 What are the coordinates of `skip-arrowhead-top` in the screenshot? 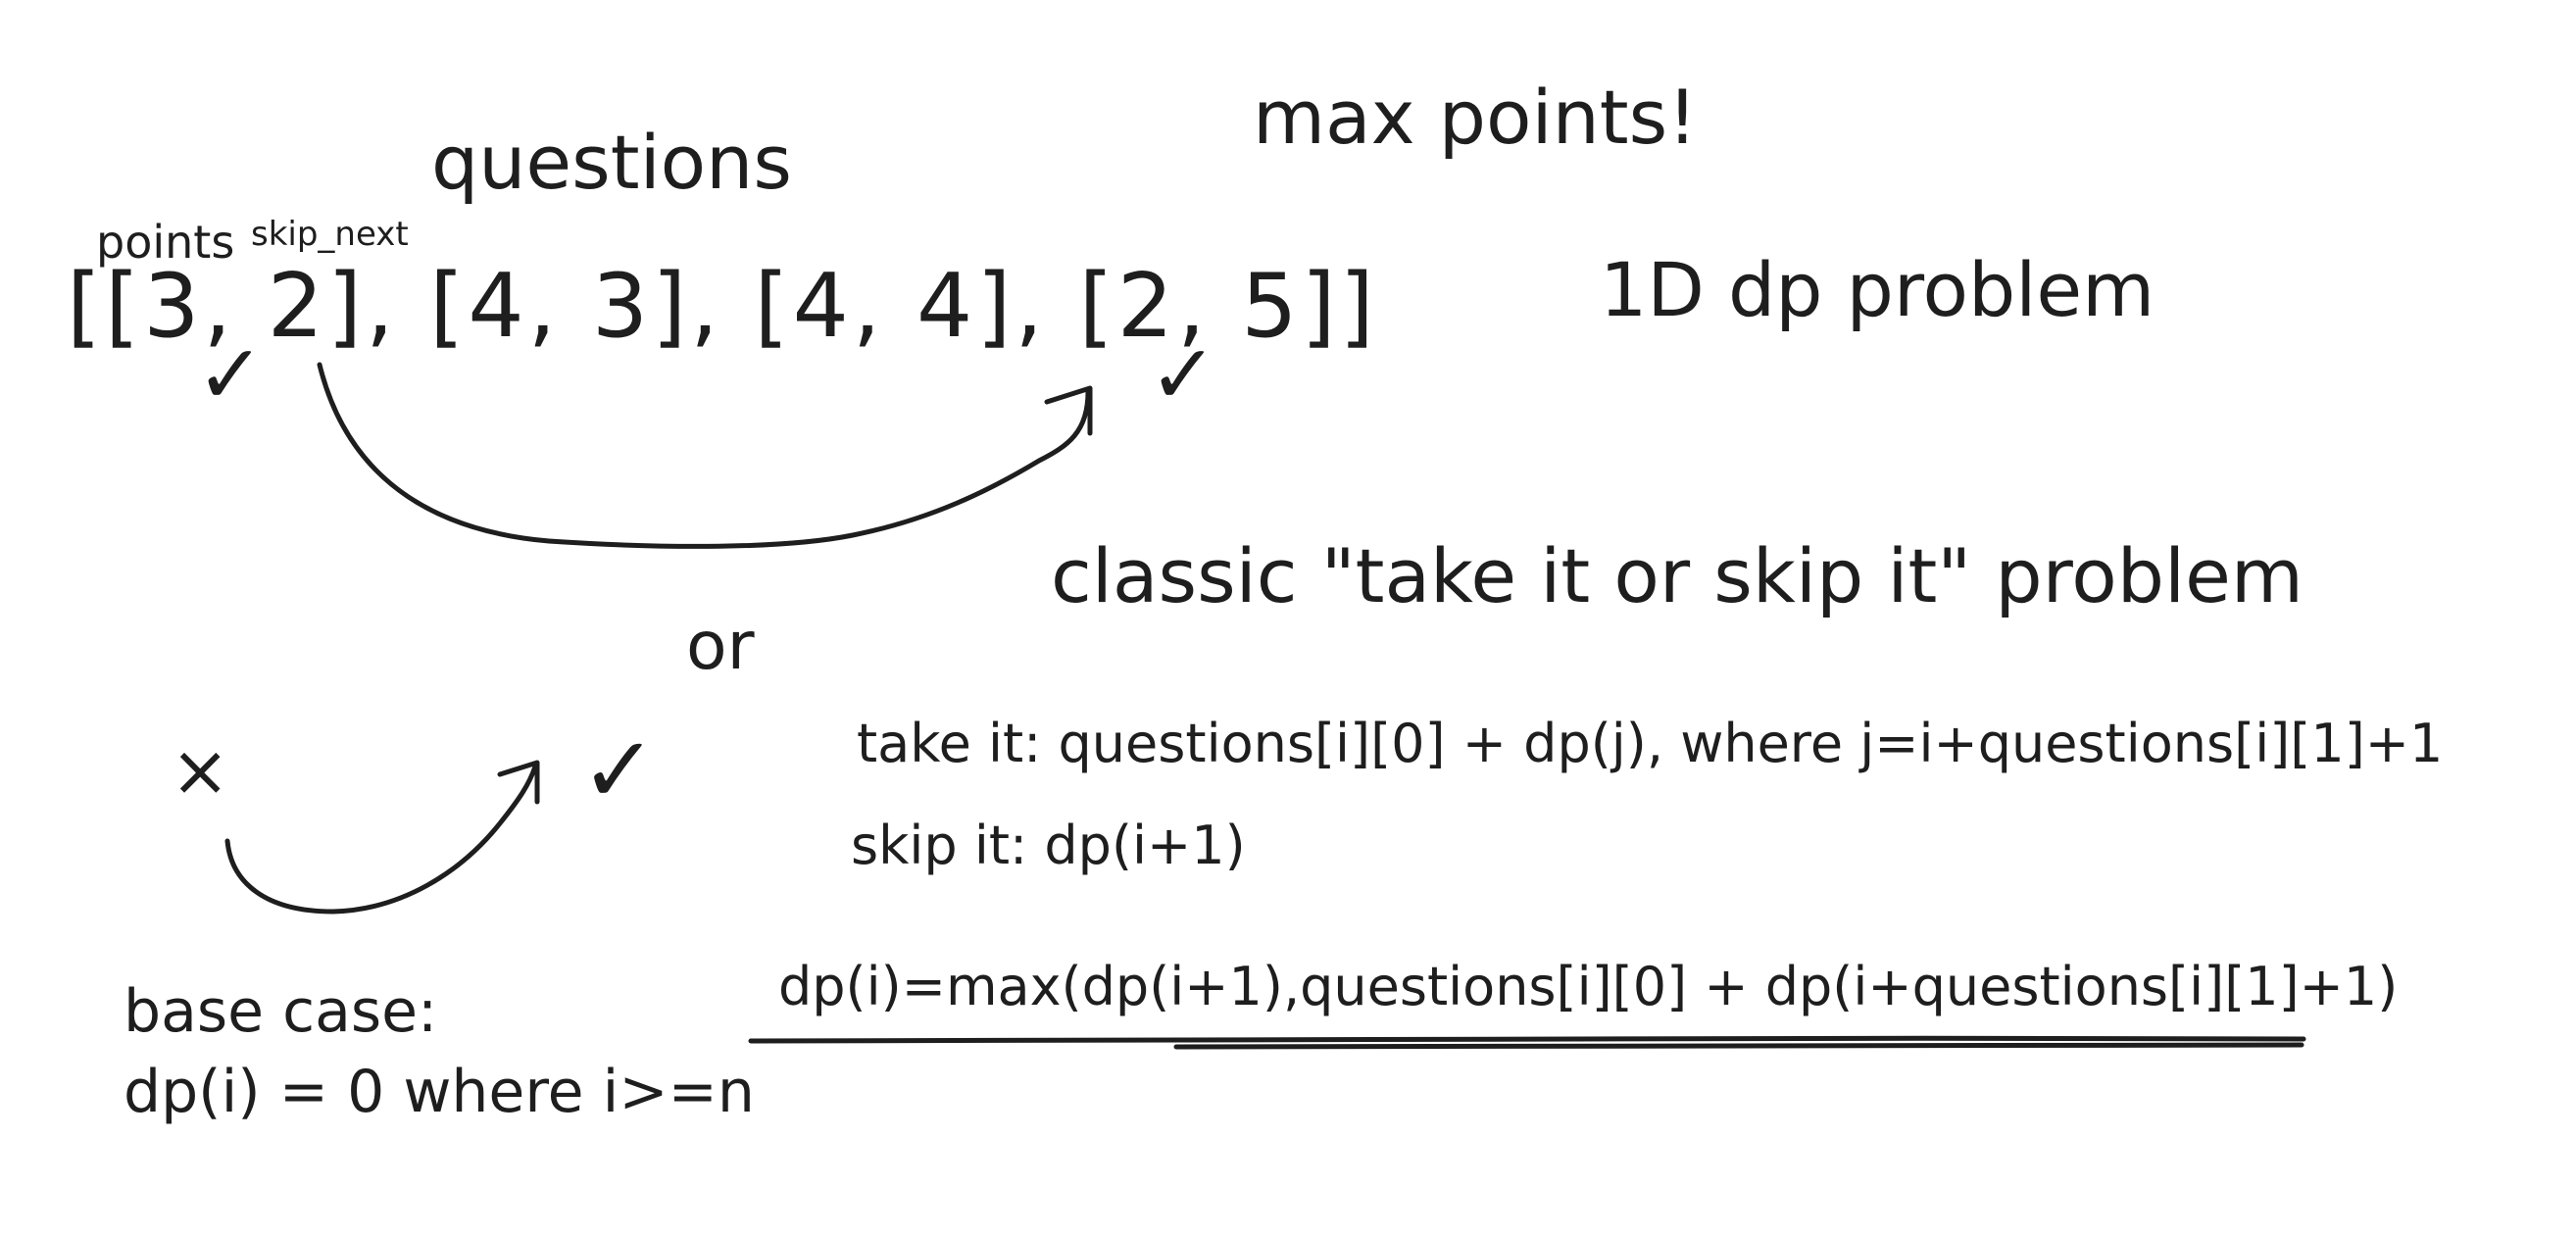 It's located at (1068, 410).